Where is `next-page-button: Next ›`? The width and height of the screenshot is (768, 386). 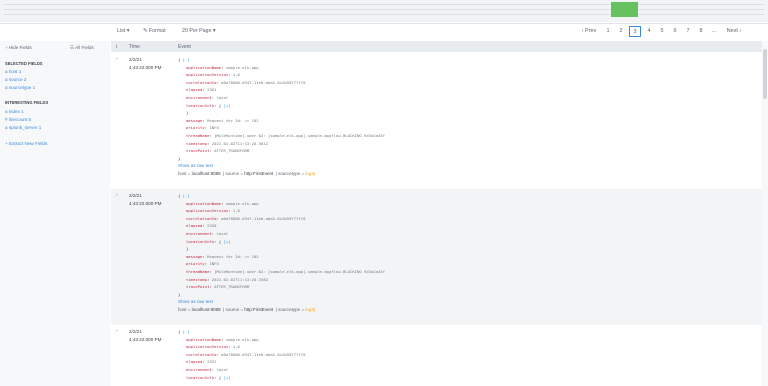
next-page-button: Next › is located at coordinates (734, 31).